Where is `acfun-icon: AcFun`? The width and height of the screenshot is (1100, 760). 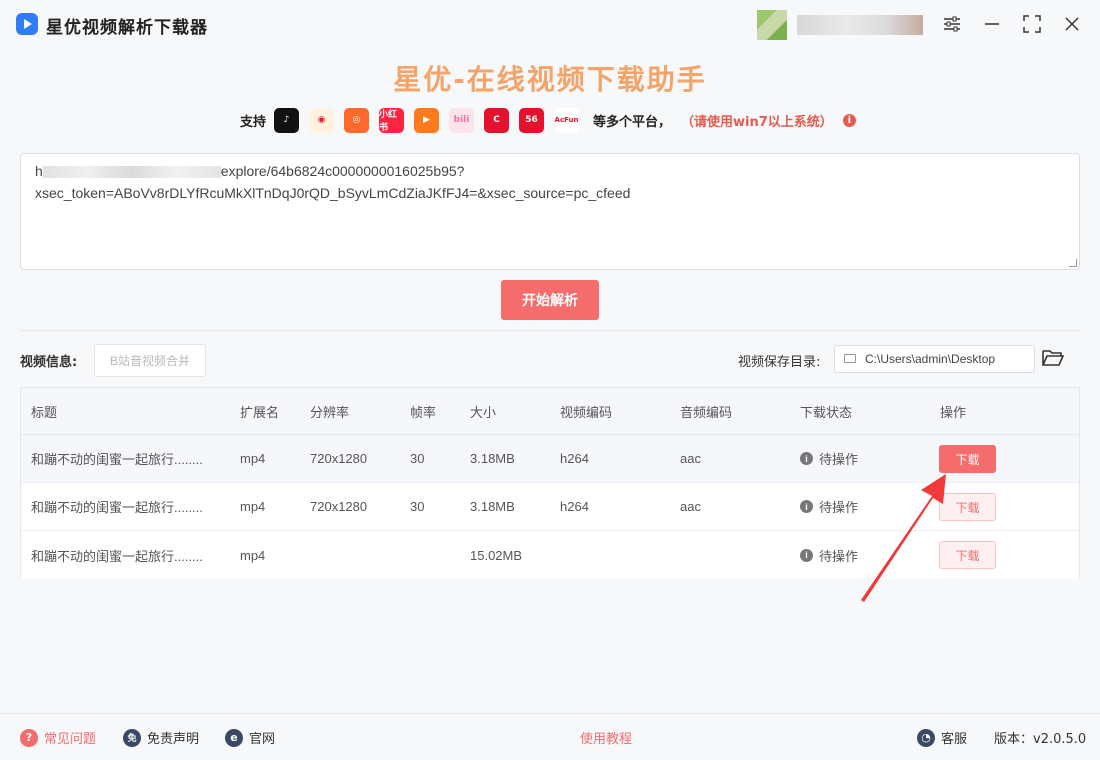
acfun-icon: AcFun is located at coordinates (567, 120).